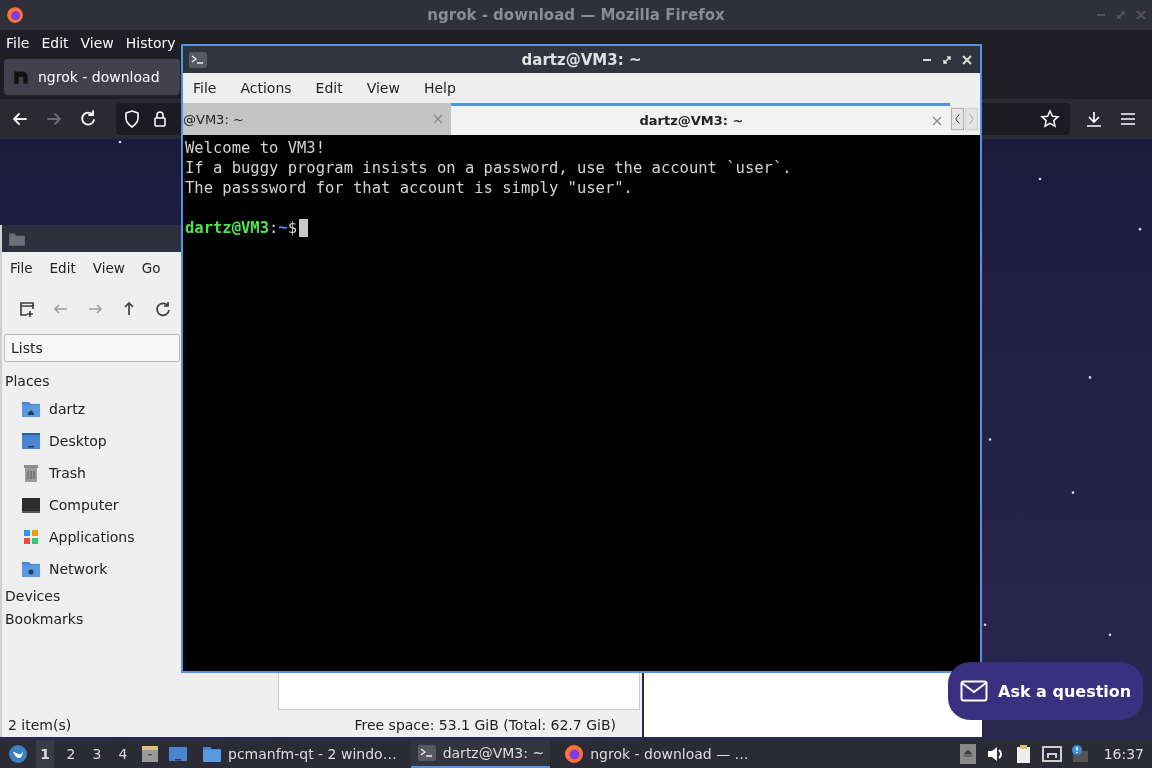 The width and height of the screenshot is (1152, 768). What do you see at coordinates (31, 569) in the screenshot?
I see `network-folder-icon` at bounding box center [31, 569].